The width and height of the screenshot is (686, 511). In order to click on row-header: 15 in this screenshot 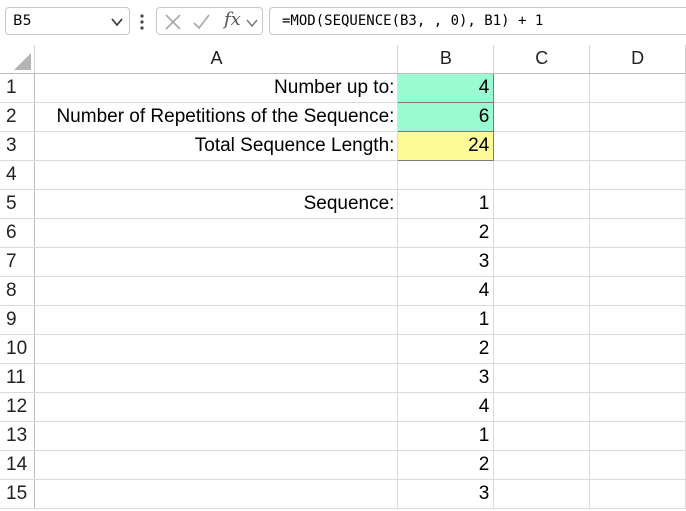, I will do `click(18, 494)`.